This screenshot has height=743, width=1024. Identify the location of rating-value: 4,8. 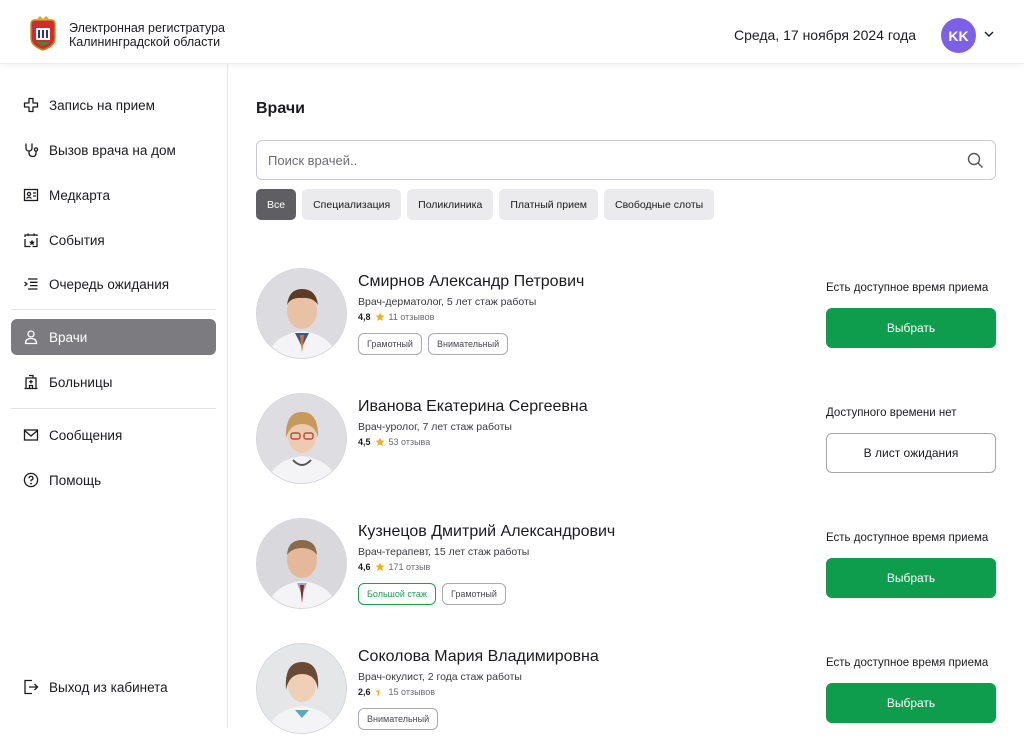
(364, 317).